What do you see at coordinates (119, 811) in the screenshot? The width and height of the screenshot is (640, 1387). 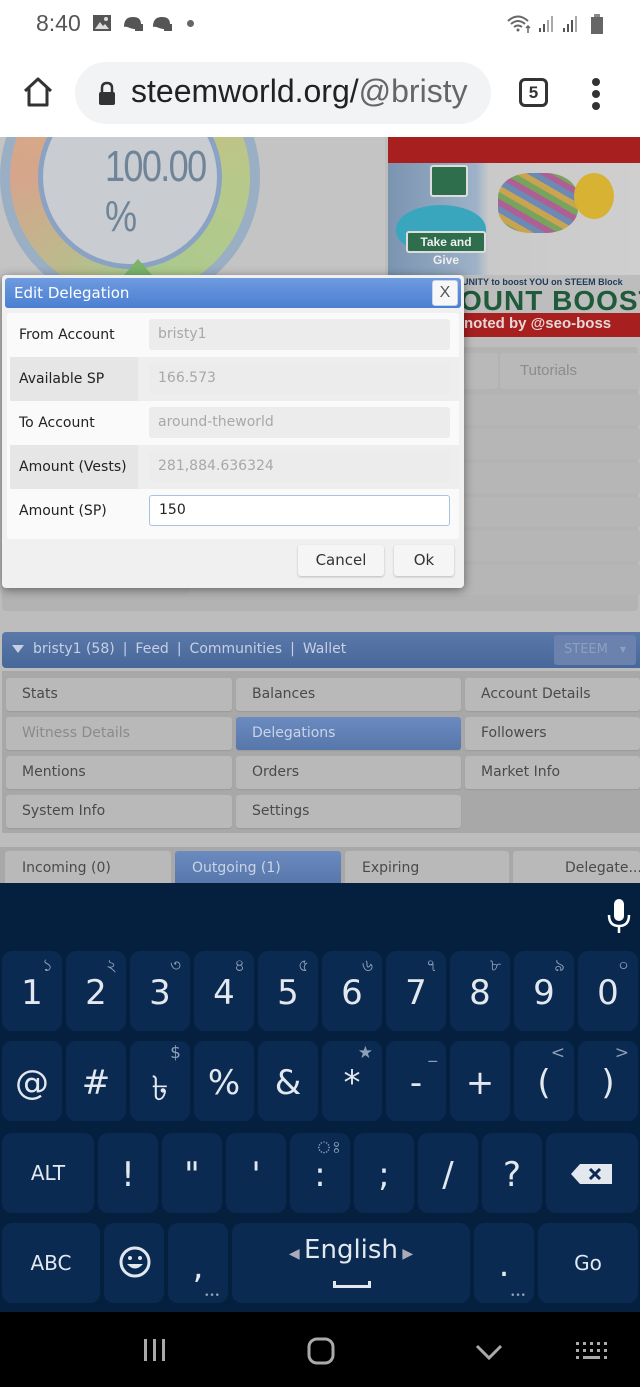 I see `menu-item-system-info: System Info` at bounding box center [119, 811].